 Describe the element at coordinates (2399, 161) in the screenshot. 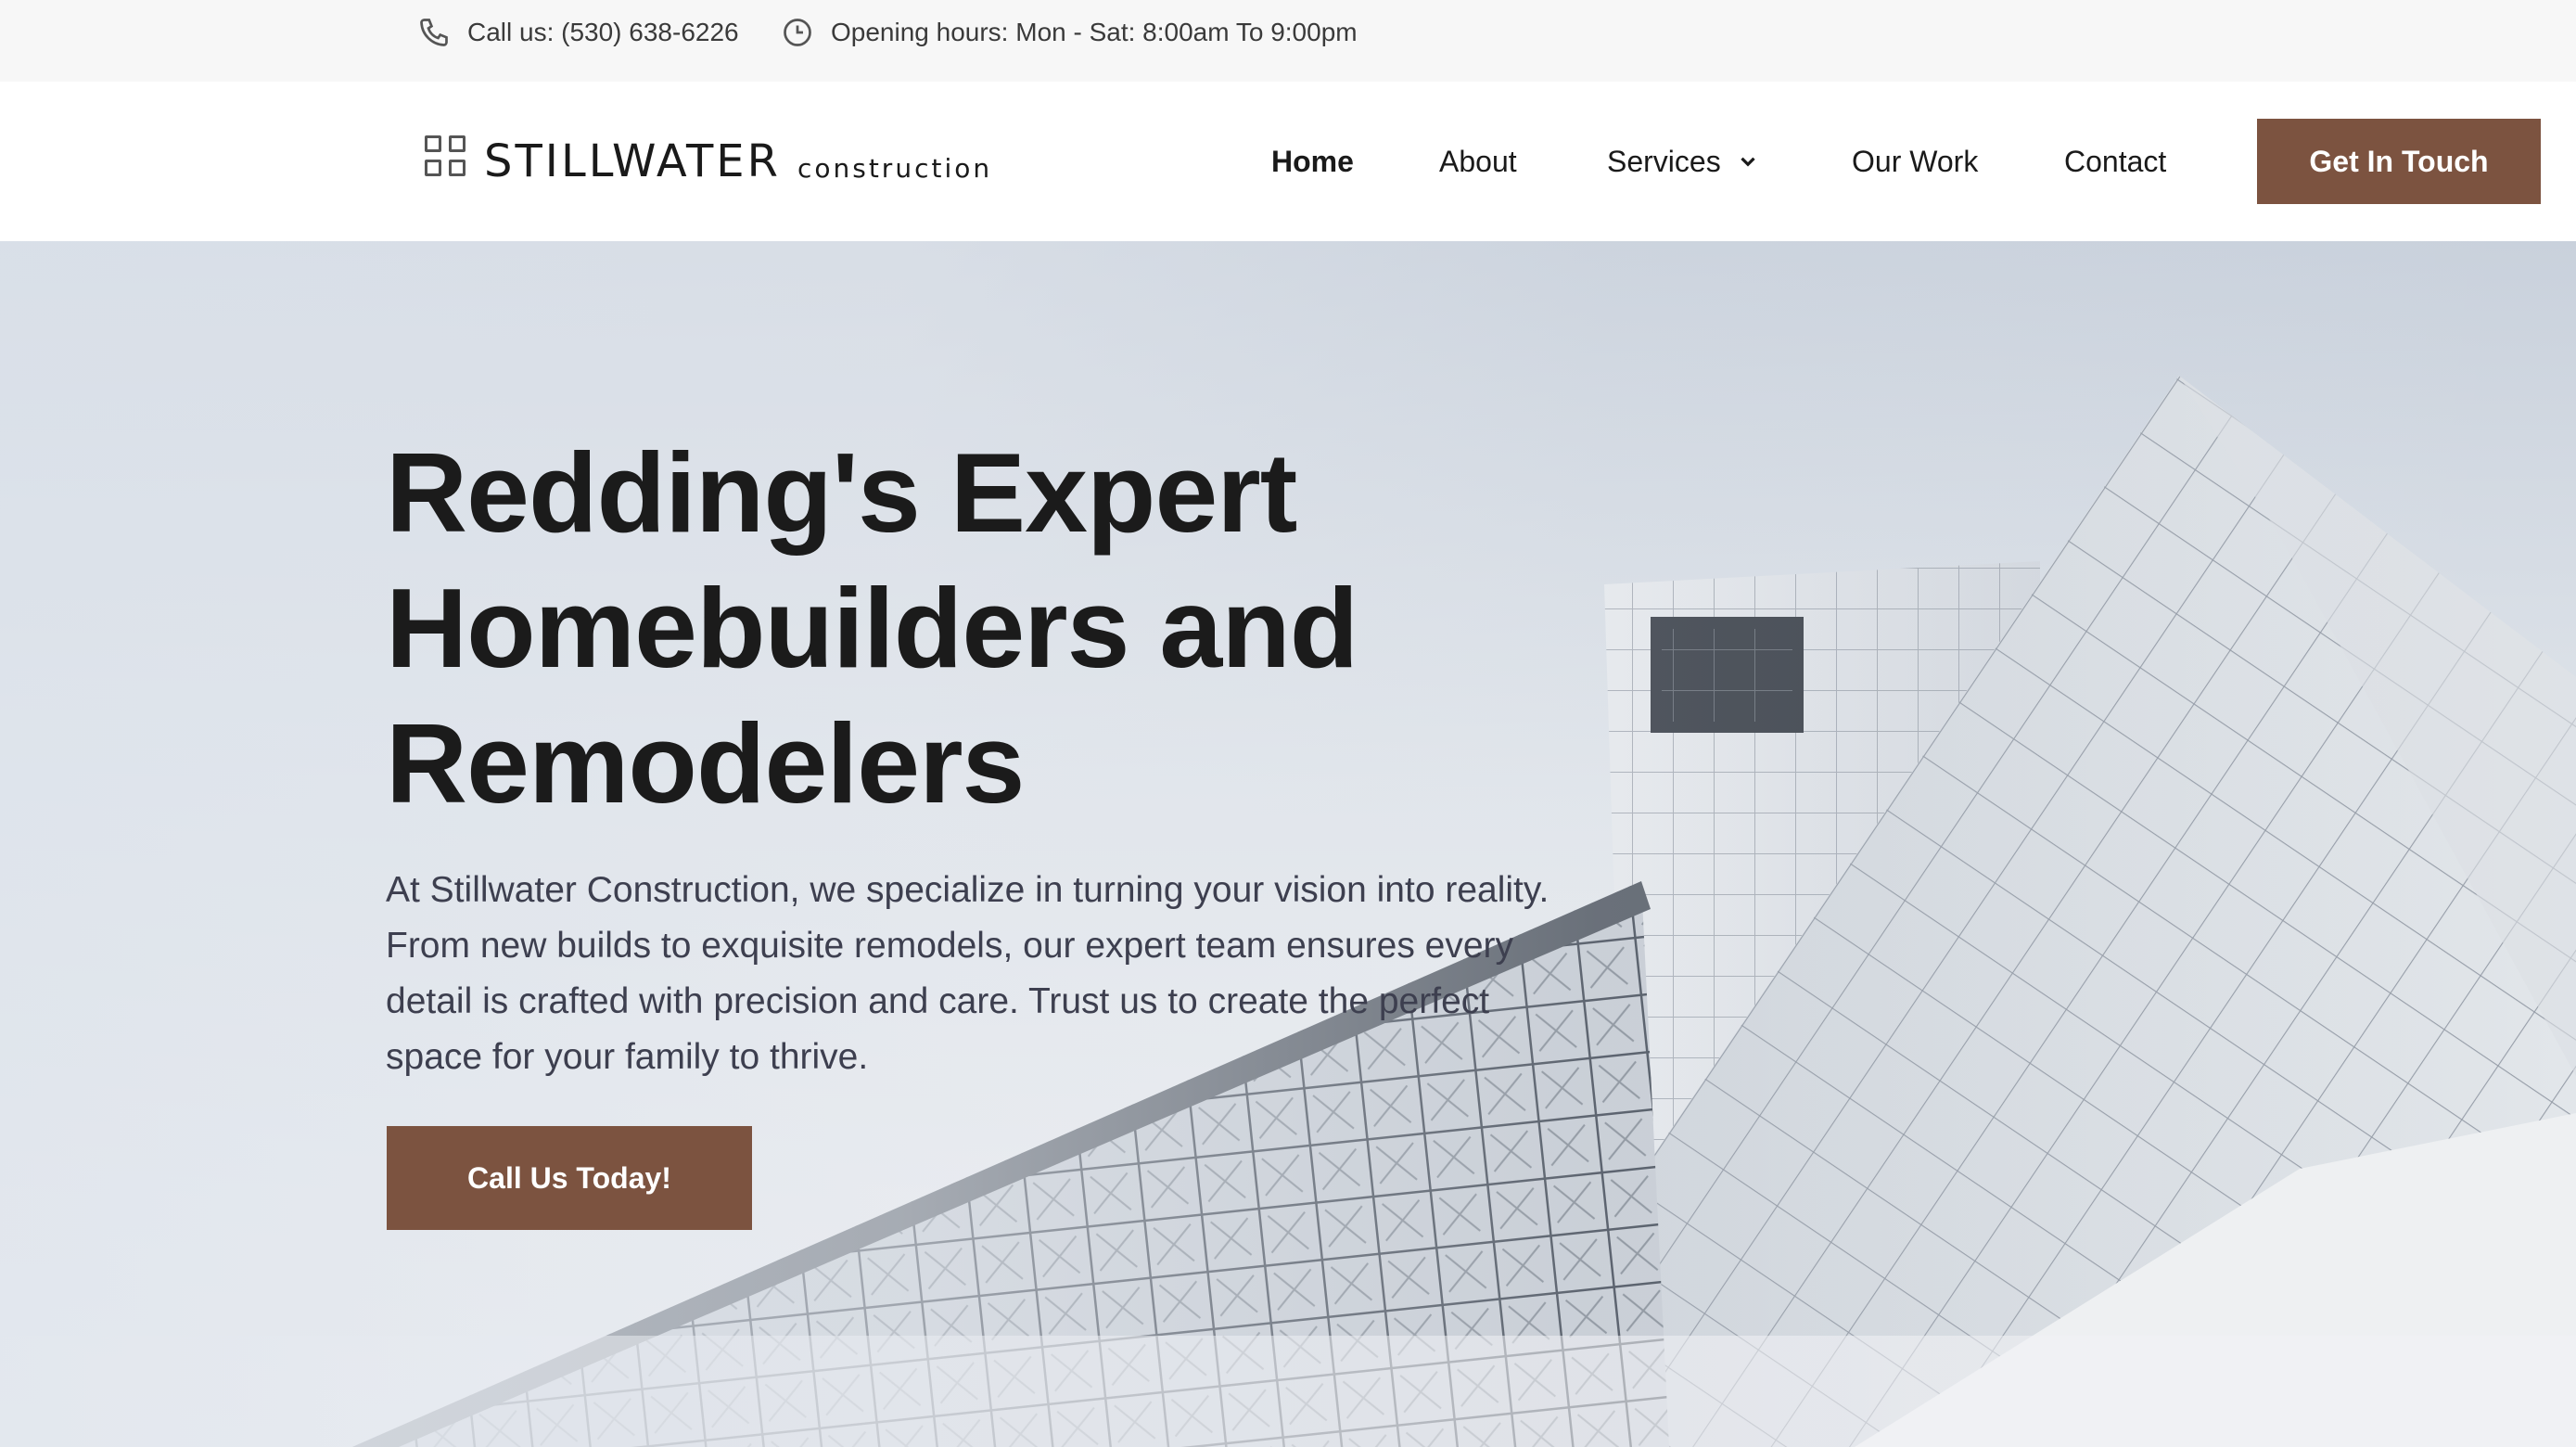

I see `get-in-touch-button: Get In Touch` at that location.